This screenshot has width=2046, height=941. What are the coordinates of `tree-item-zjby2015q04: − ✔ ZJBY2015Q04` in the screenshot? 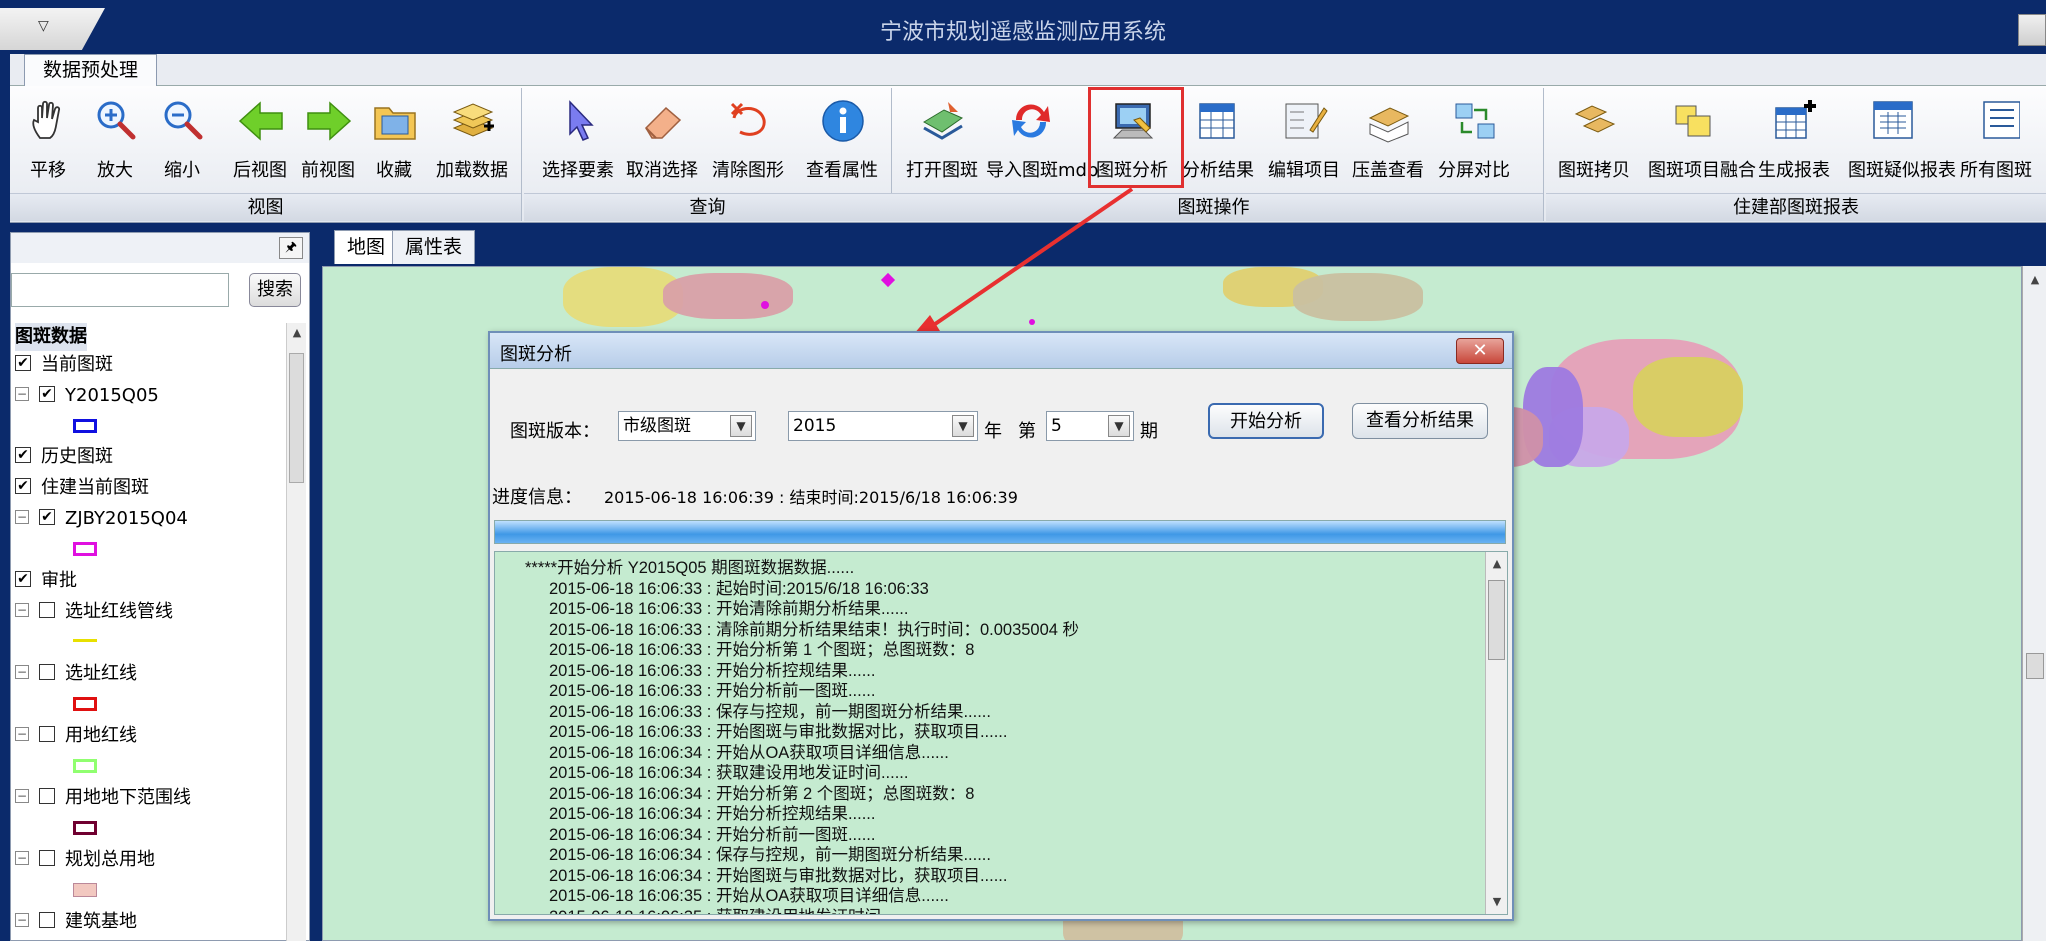 It's located at (101, 519).